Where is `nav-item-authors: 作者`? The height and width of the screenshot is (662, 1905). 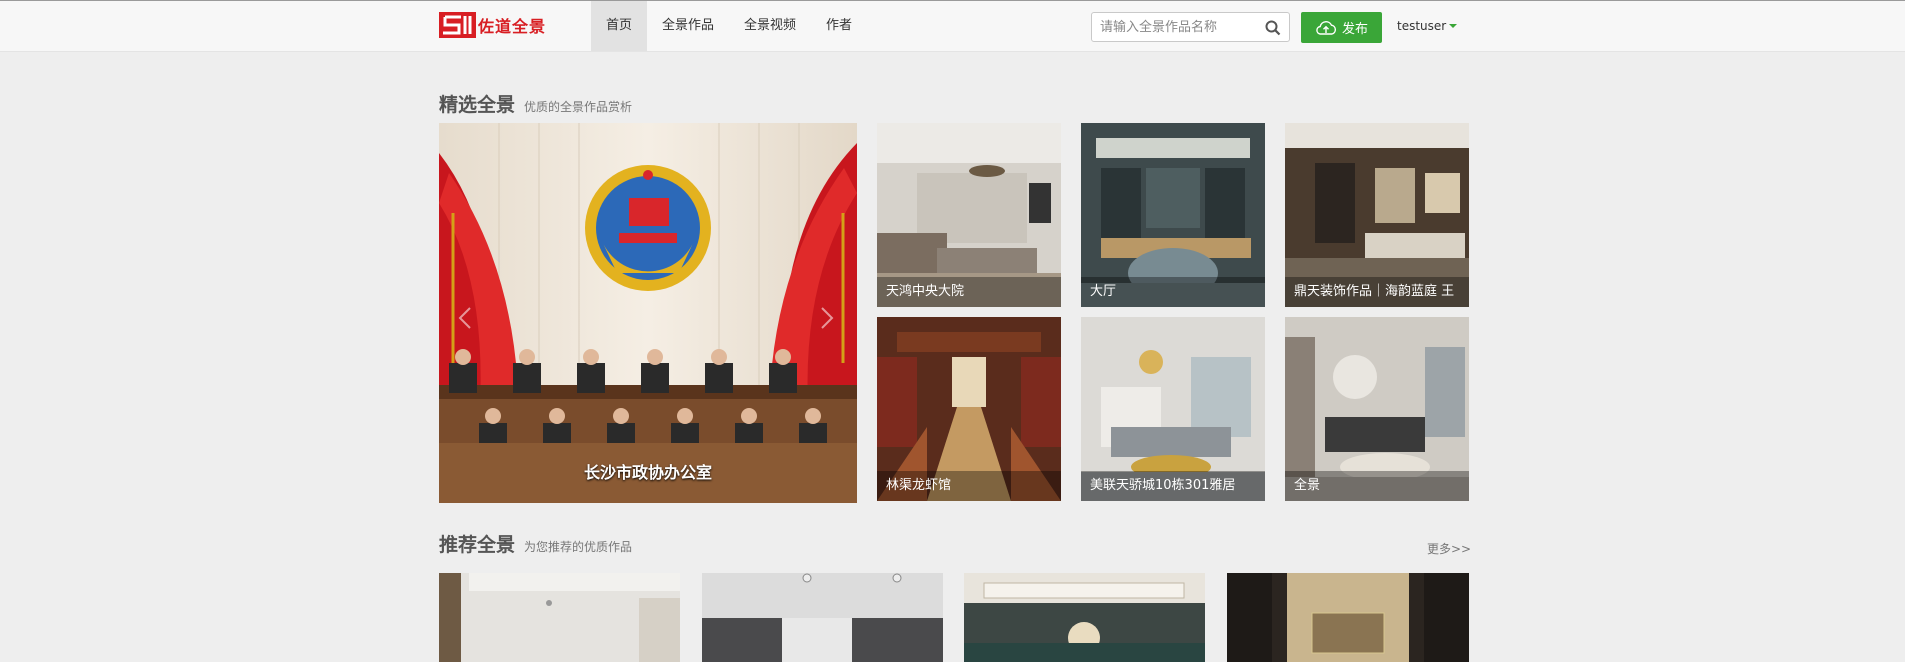
nav-item-authors: 作者 is located at coordinates (839, 26).